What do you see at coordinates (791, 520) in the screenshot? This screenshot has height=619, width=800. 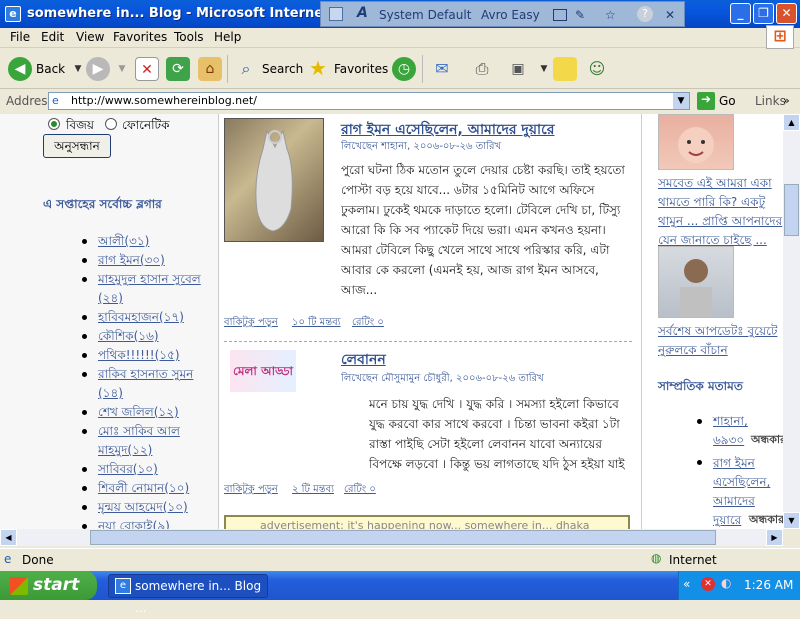 I see `scroll-down-icon: ▼` at bounding box center [791, 520].